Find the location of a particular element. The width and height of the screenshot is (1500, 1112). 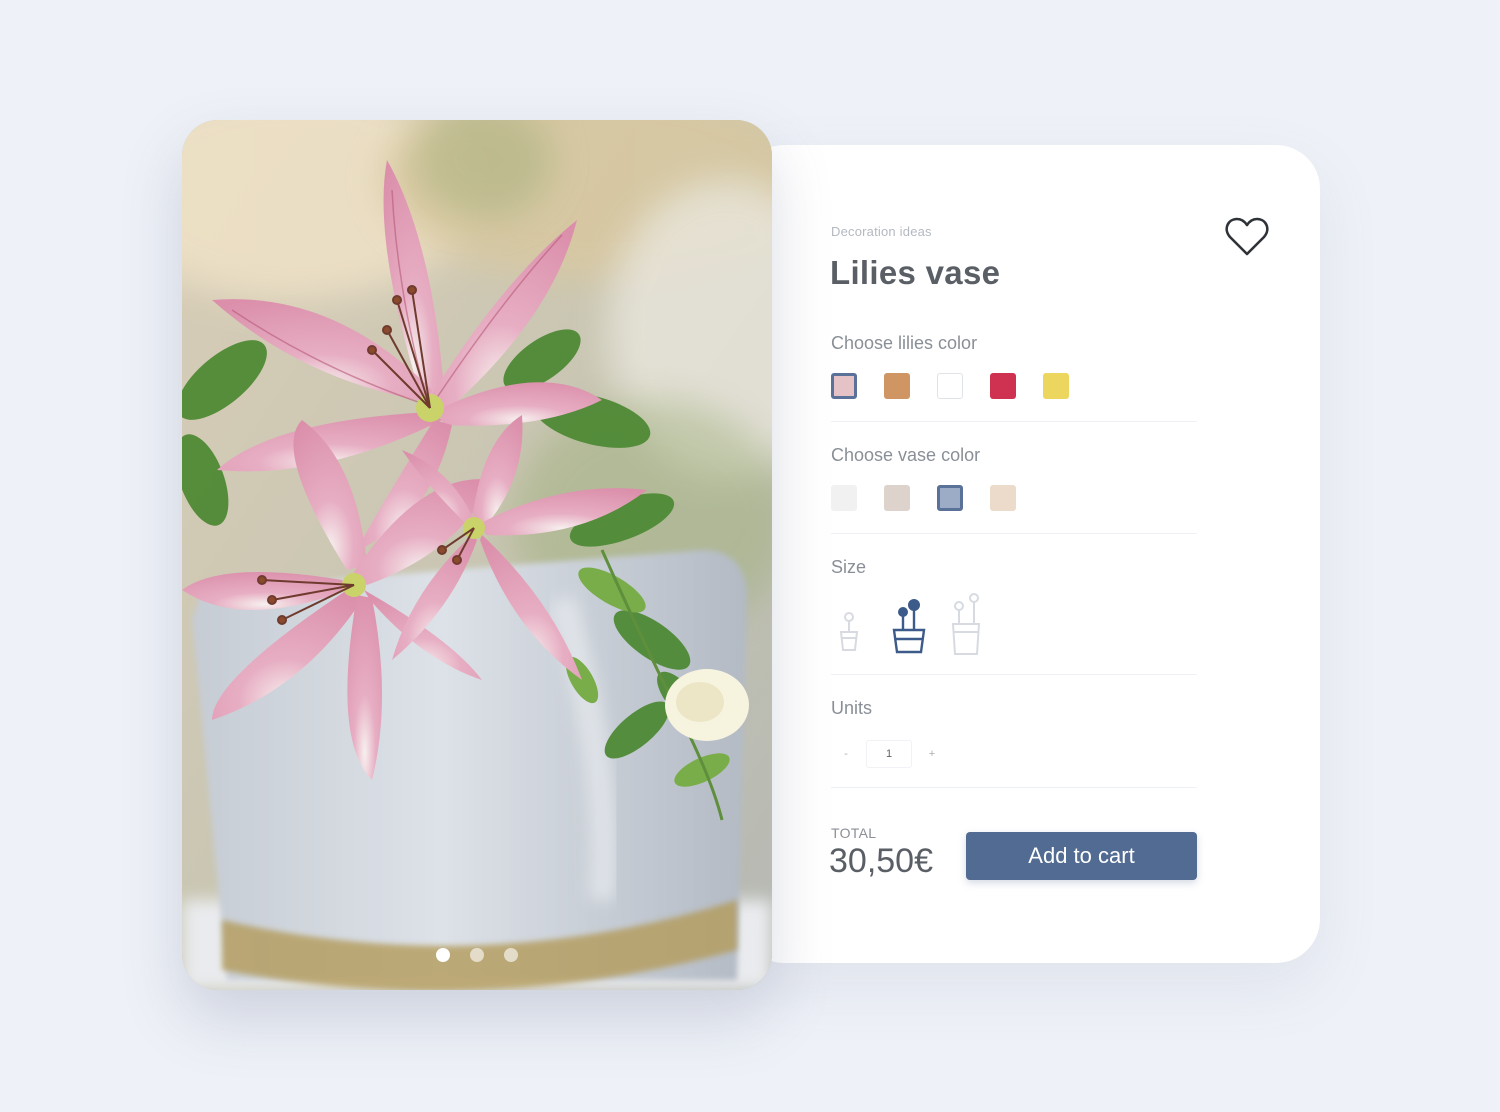

carousel-dots is located at coordinates (477, 955).